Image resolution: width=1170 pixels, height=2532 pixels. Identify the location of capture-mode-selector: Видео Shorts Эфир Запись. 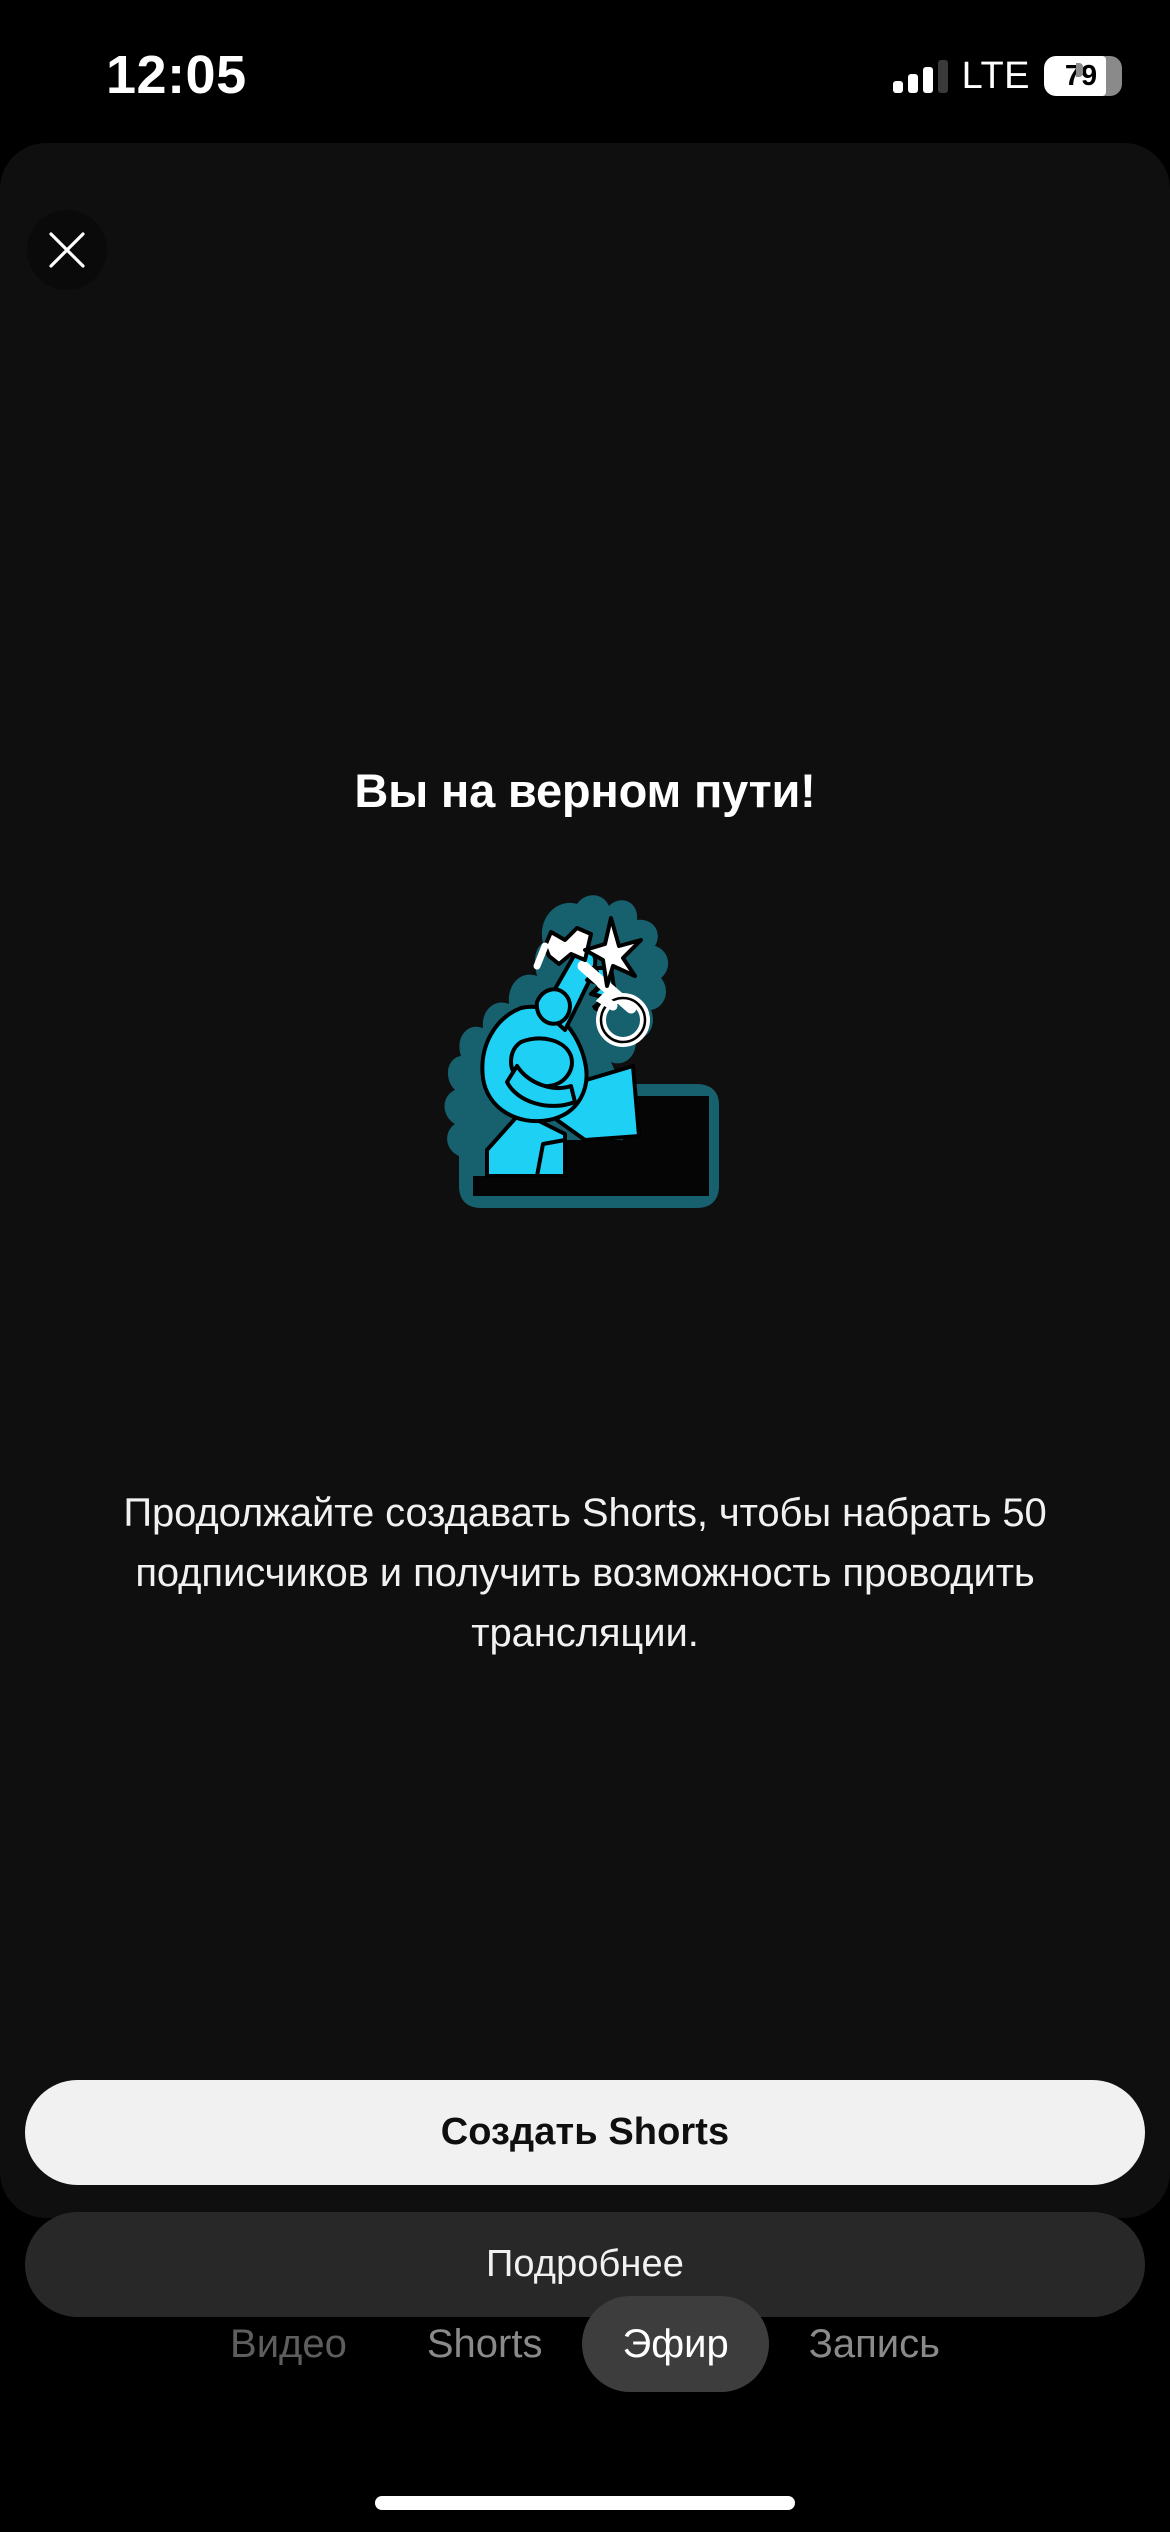
(585, 2344).